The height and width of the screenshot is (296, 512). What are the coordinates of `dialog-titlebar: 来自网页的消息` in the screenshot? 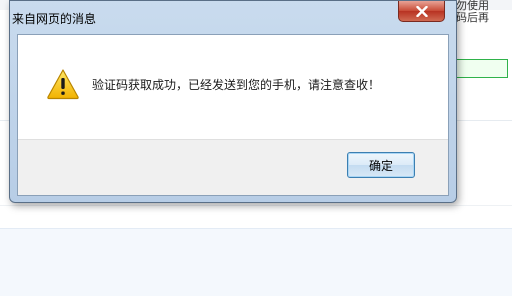 It's located at (233, 17).